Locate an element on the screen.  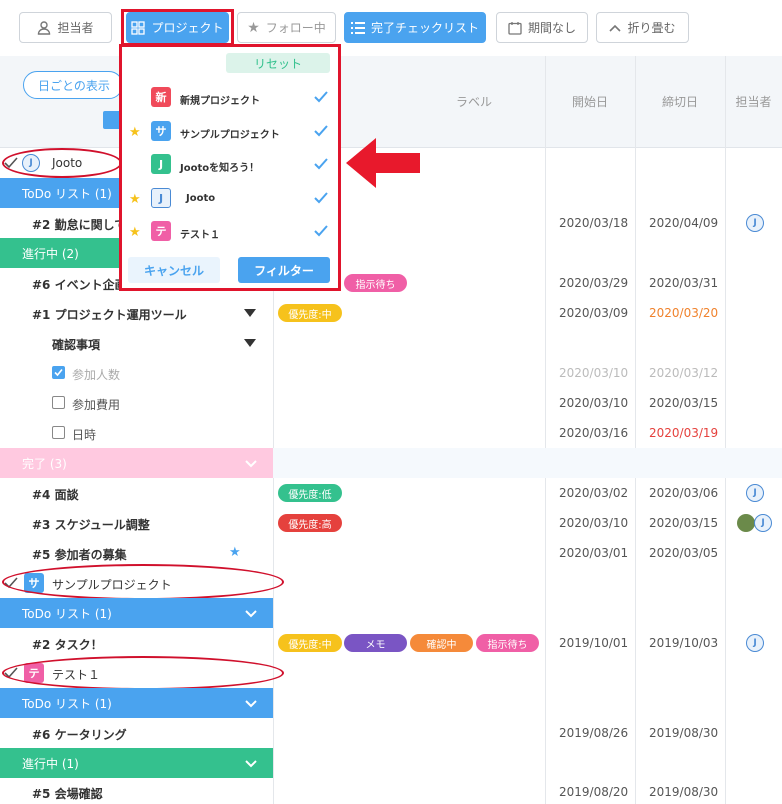
end-date: 2020/03/06 is located at coordinates (684, 493).